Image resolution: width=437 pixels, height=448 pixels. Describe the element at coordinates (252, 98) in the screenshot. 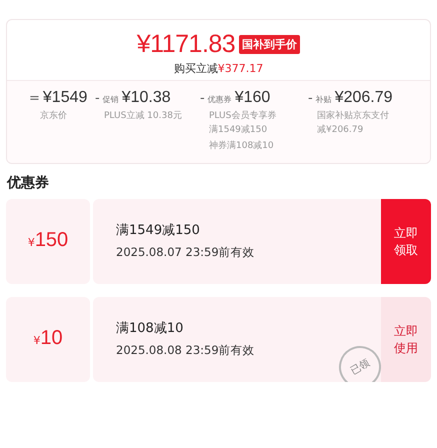

I see `price-item-amount: ¥160` at that location.